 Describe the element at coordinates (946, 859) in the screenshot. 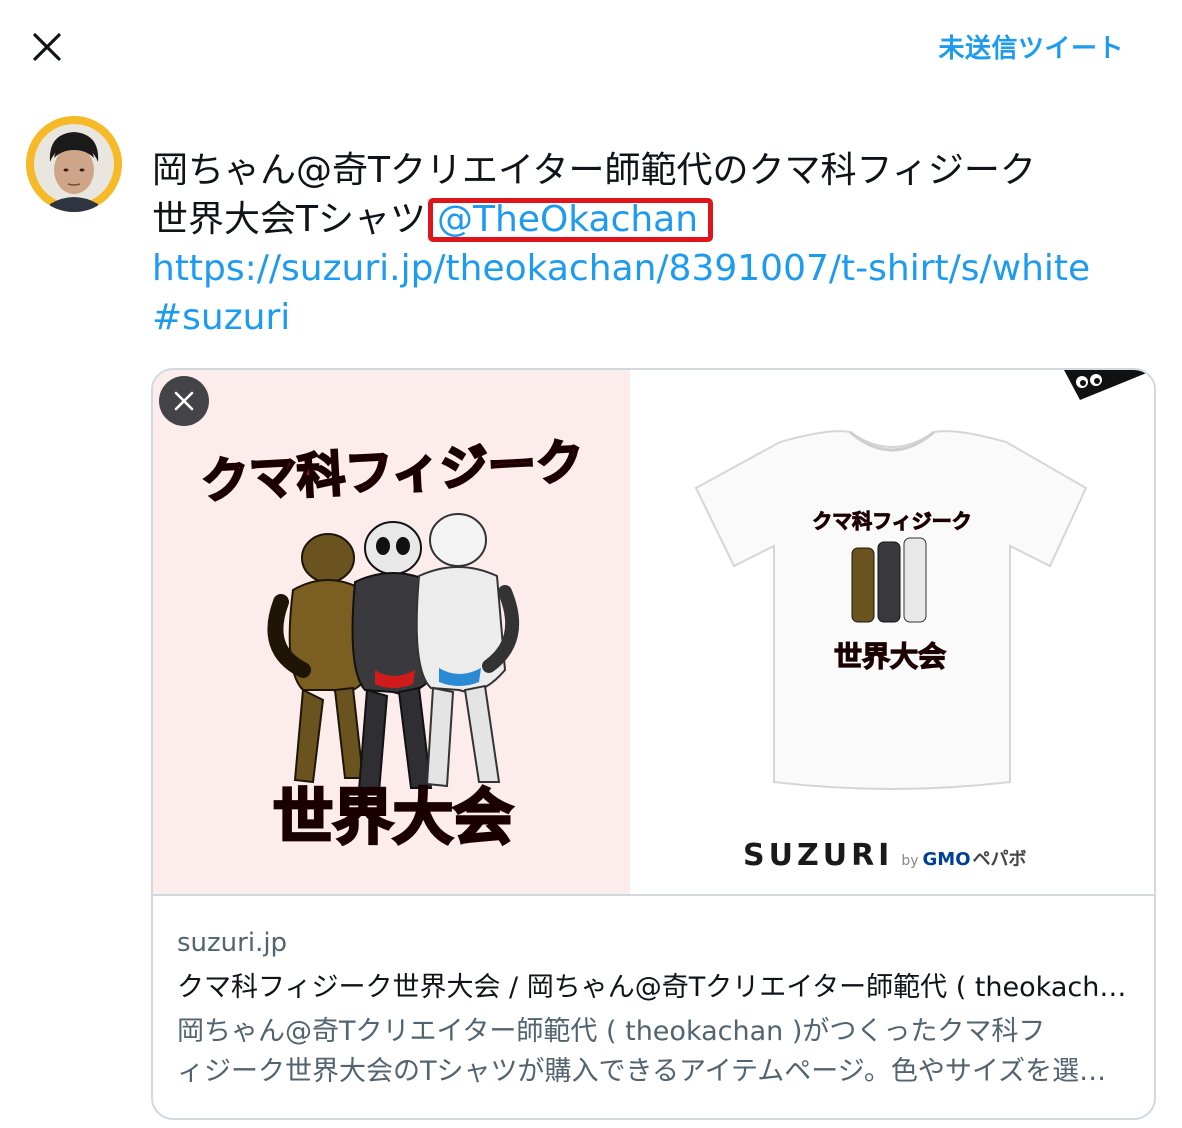

I see `brand-gmo: GMO` at that location.